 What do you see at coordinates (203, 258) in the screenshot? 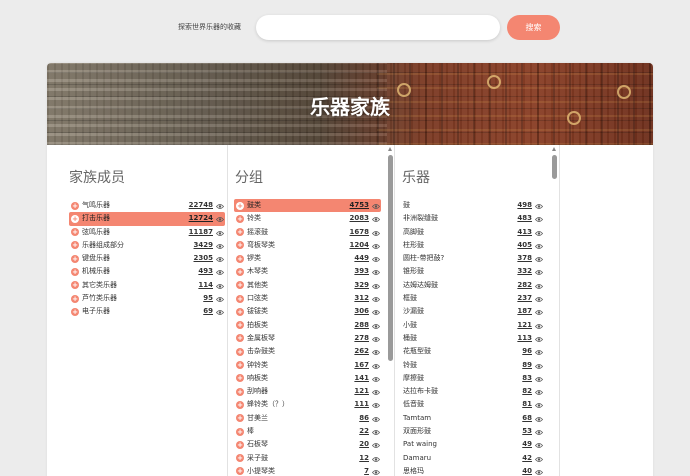
I see `item-count-link: 2305` at bounding box center [203, 258].